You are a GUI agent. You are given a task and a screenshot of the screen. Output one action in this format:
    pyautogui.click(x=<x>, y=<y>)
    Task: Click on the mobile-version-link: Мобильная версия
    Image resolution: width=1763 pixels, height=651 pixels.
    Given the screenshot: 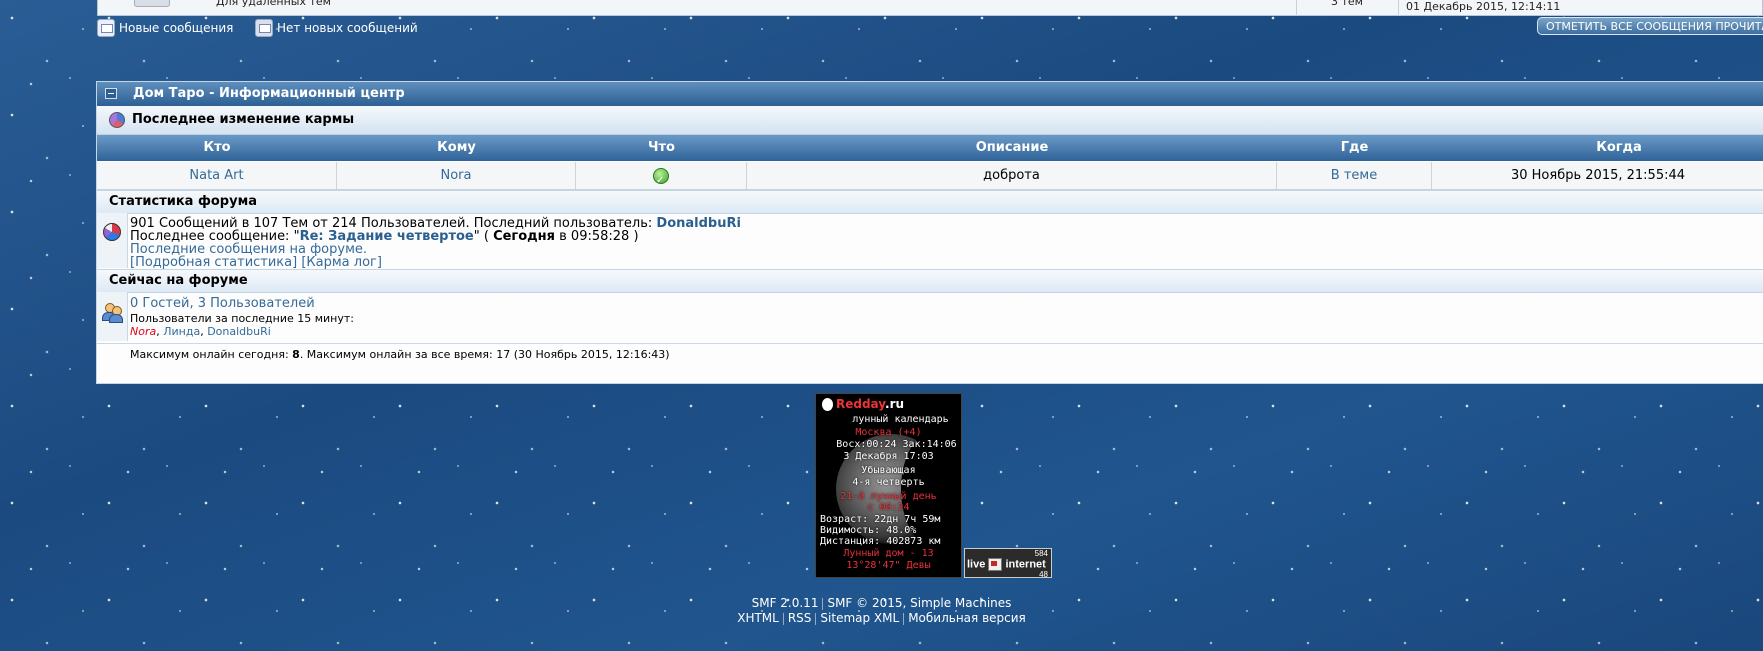 What is the action you would take?
    pyautogui.click(x=967, y=618)
    